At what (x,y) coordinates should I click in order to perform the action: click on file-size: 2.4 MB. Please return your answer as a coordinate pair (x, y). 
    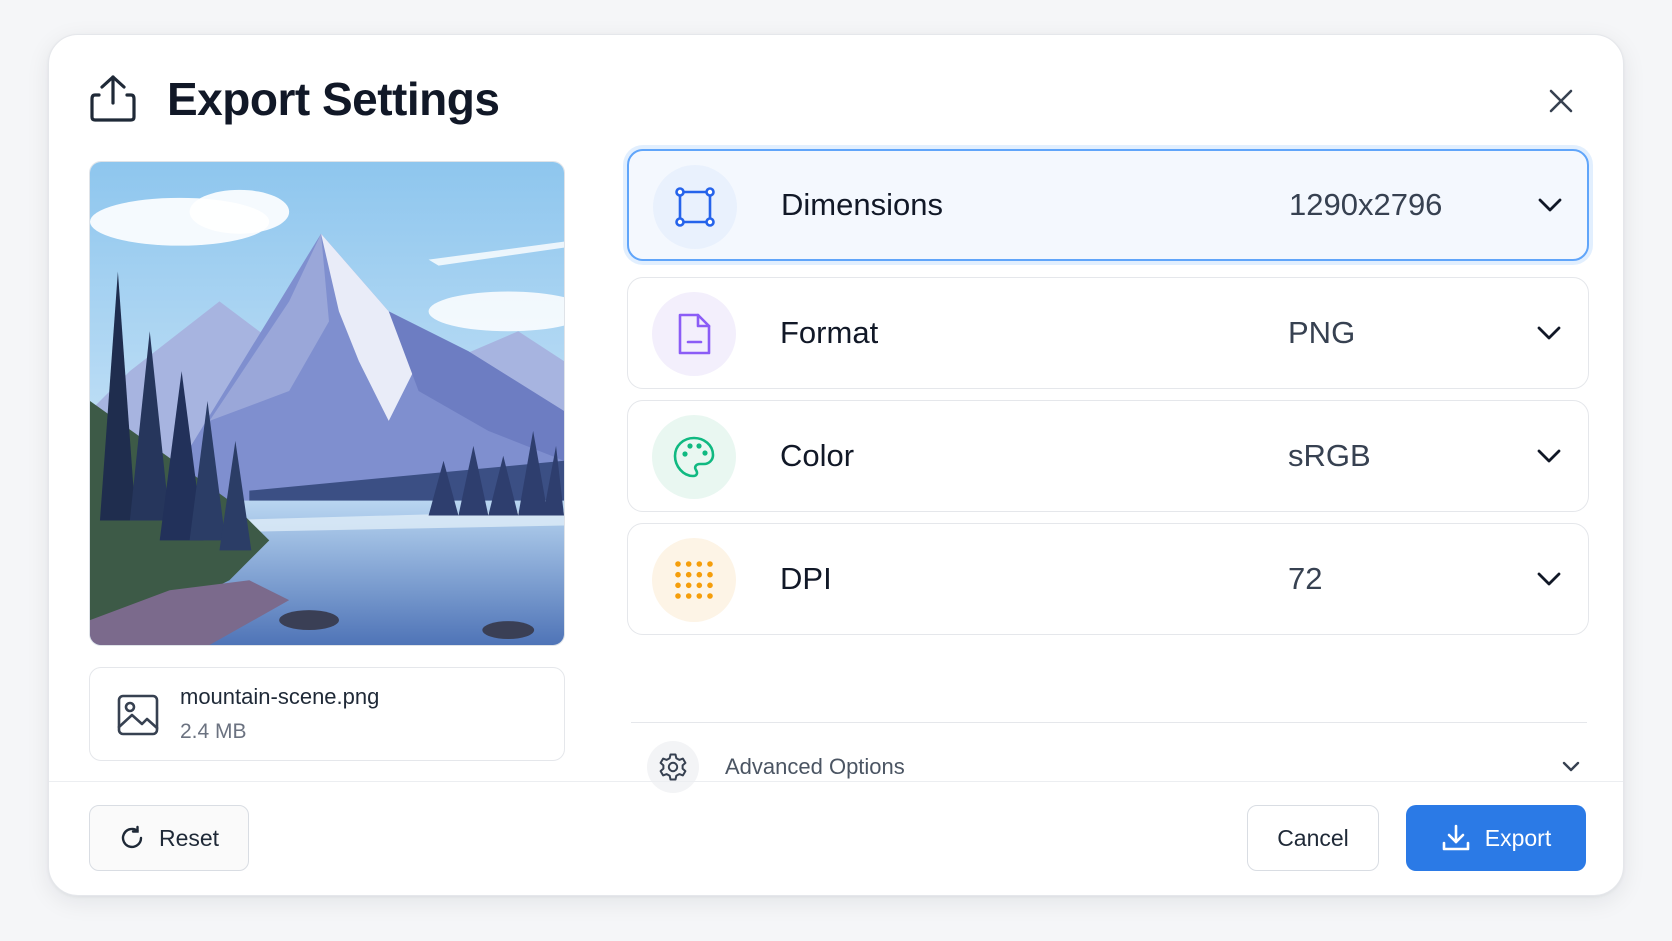
    Looking at the image, I should click on (213, 731).